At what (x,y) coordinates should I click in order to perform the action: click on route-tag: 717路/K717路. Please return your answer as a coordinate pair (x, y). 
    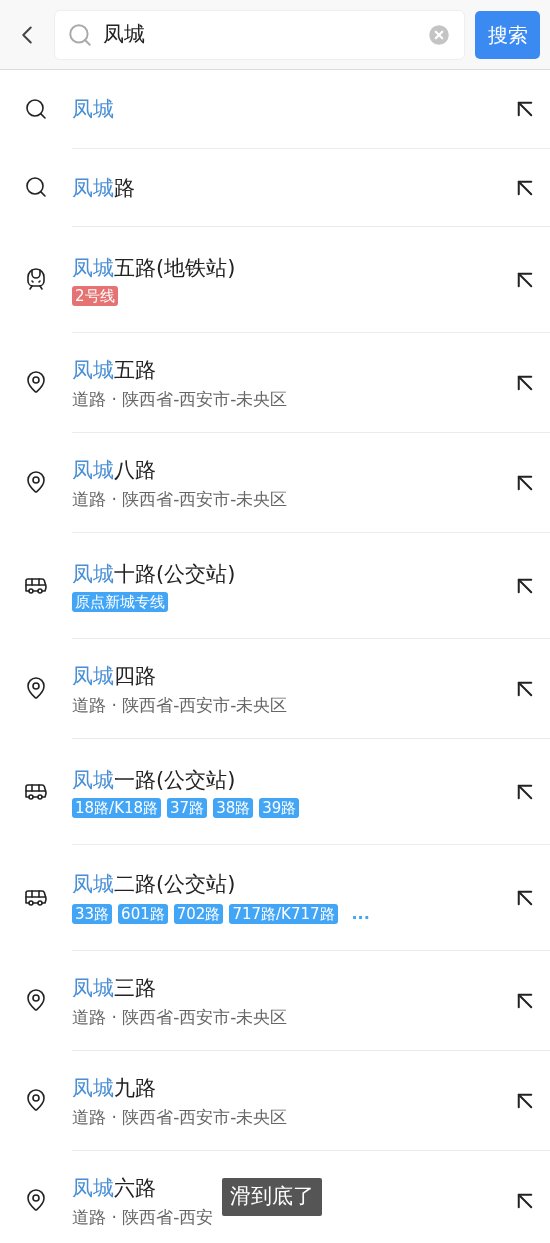
    Looking at the image, I should click on (283, 913).